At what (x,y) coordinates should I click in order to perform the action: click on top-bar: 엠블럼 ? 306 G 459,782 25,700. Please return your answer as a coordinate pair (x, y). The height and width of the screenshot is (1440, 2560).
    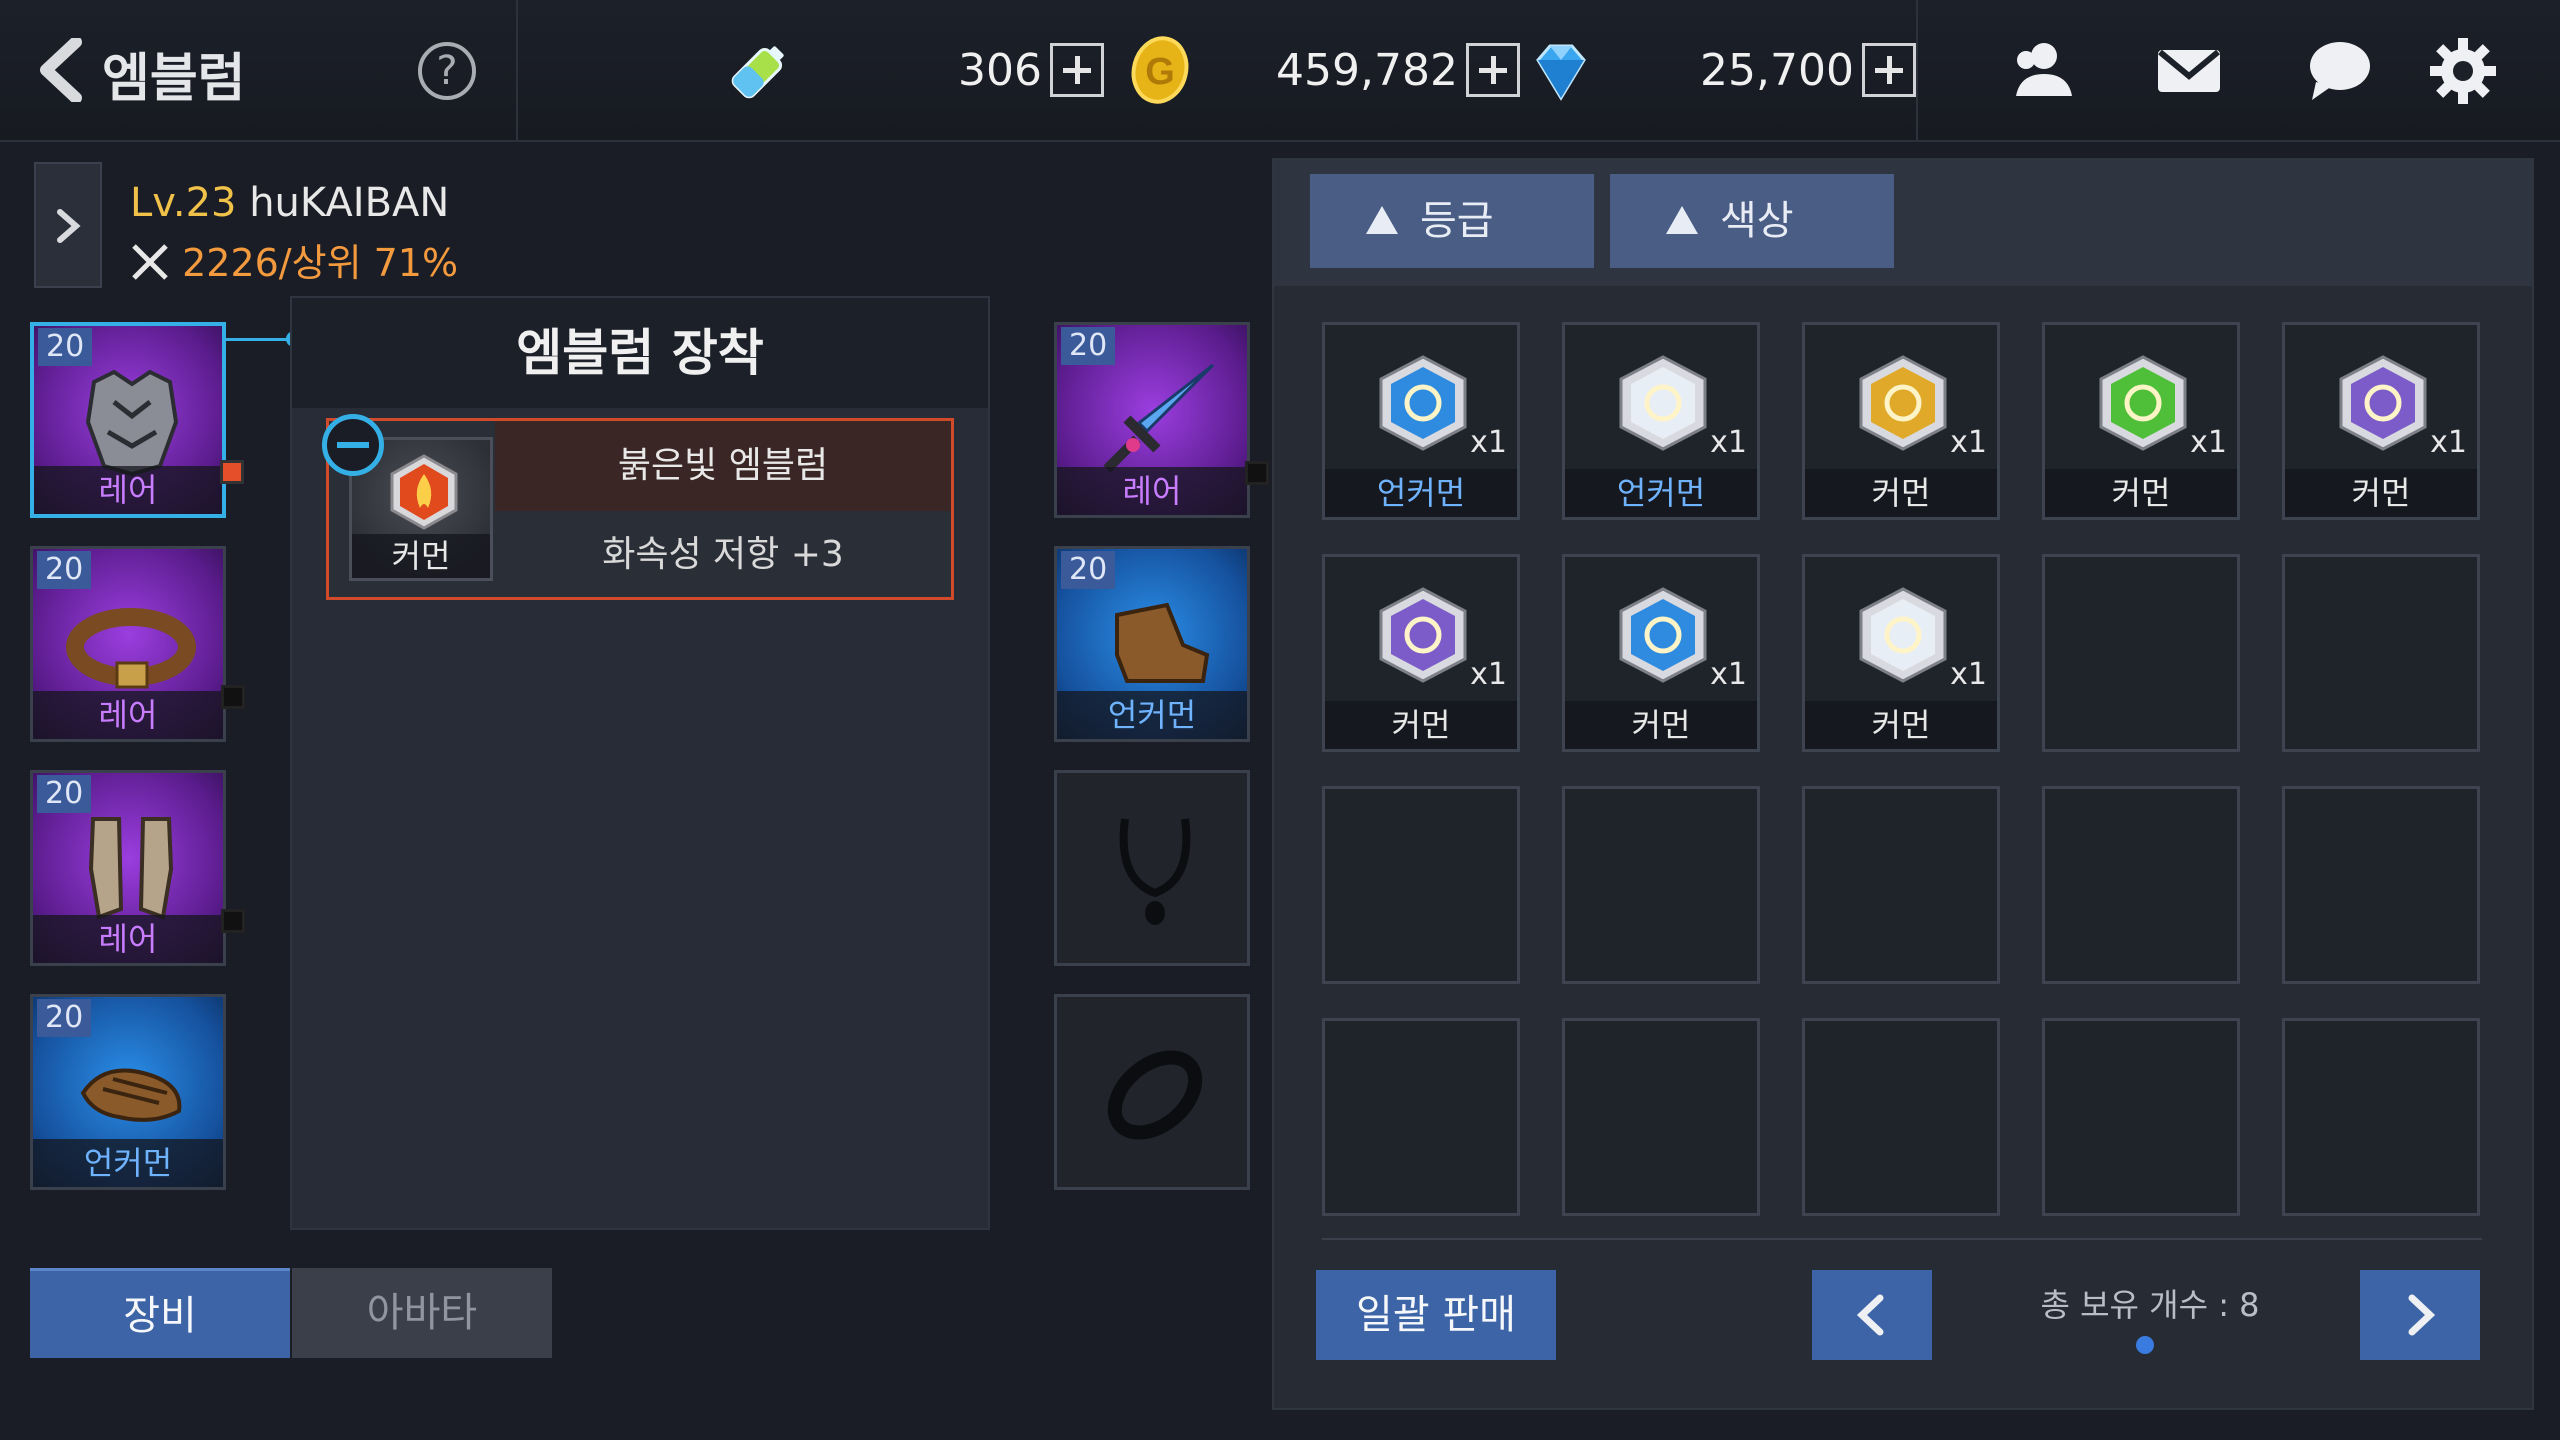
    Looking at the image, I should click on (1280, 71).